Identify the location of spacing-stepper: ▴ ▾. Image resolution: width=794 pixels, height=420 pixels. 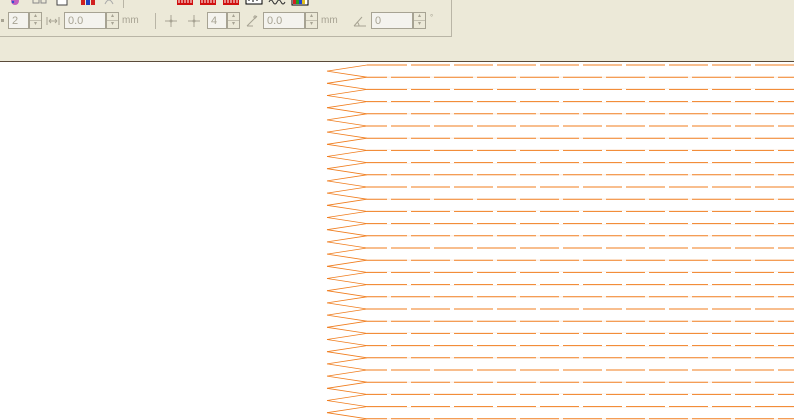
(35, 20).